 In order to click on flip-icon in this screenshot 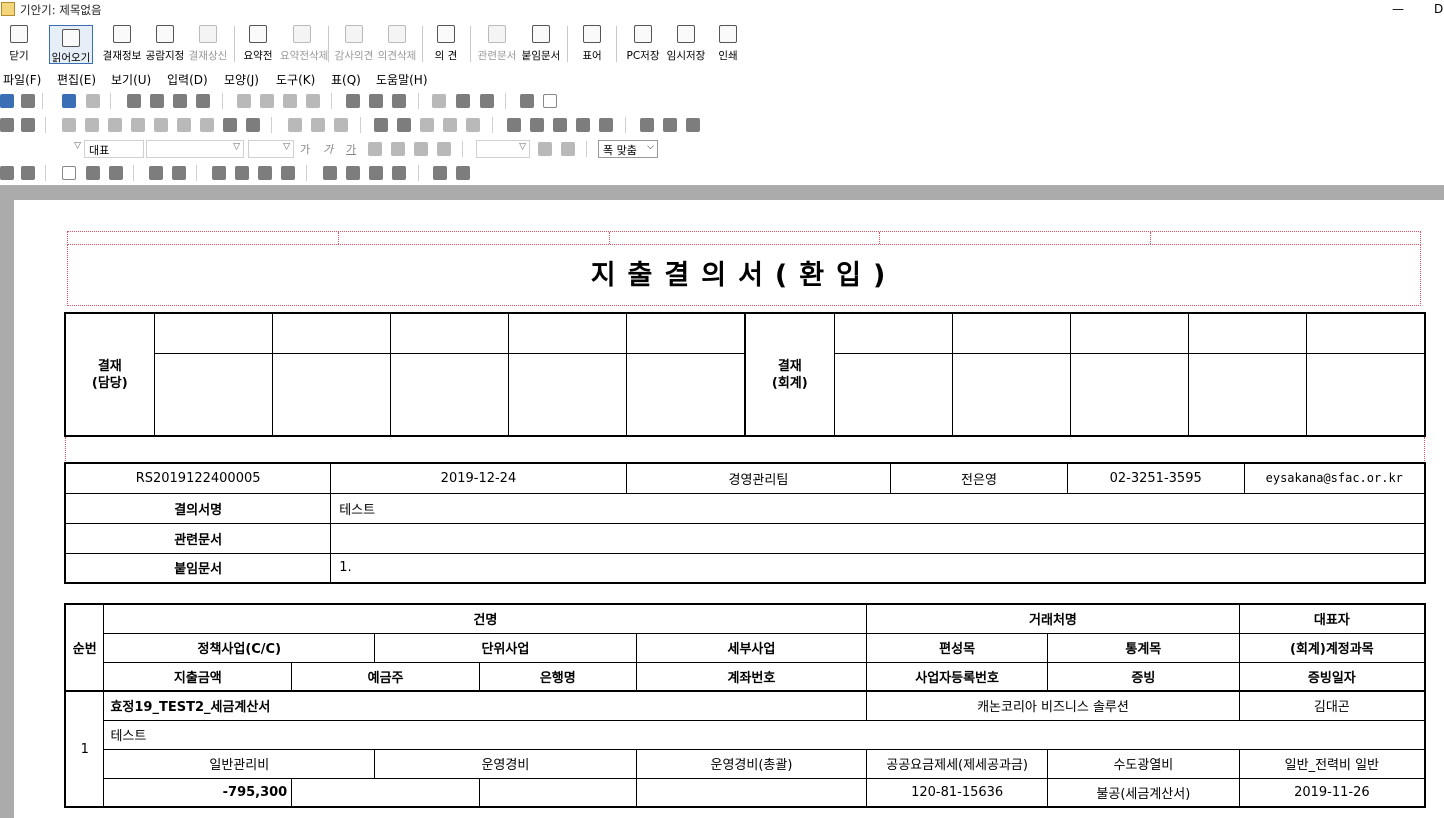, I will do `click(537, 125)`.